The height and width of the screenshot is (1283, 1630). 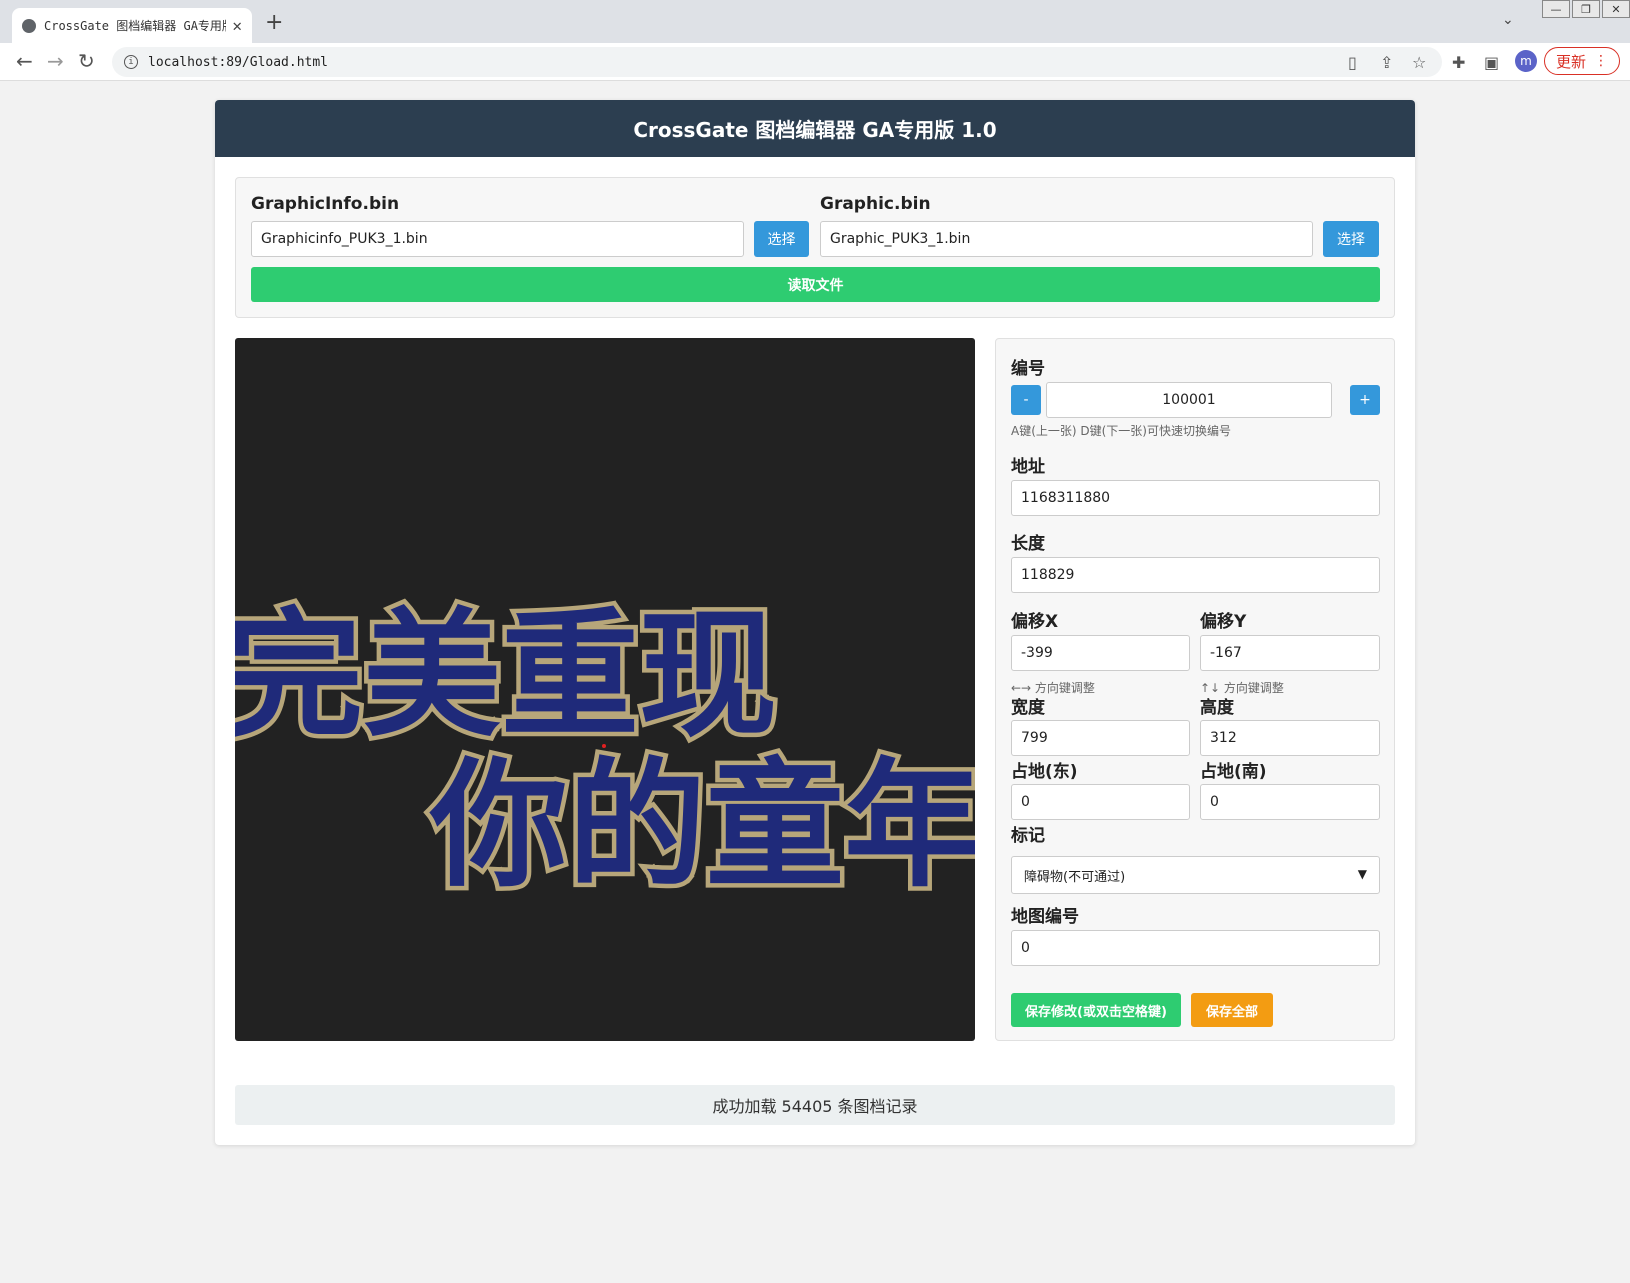 What do you see at coordinates (1121, 431) in the screenshot?
I see `id-hint: A键(上一张) D键(下一张)可快速切换编号` at bounding box center [1121, 431].